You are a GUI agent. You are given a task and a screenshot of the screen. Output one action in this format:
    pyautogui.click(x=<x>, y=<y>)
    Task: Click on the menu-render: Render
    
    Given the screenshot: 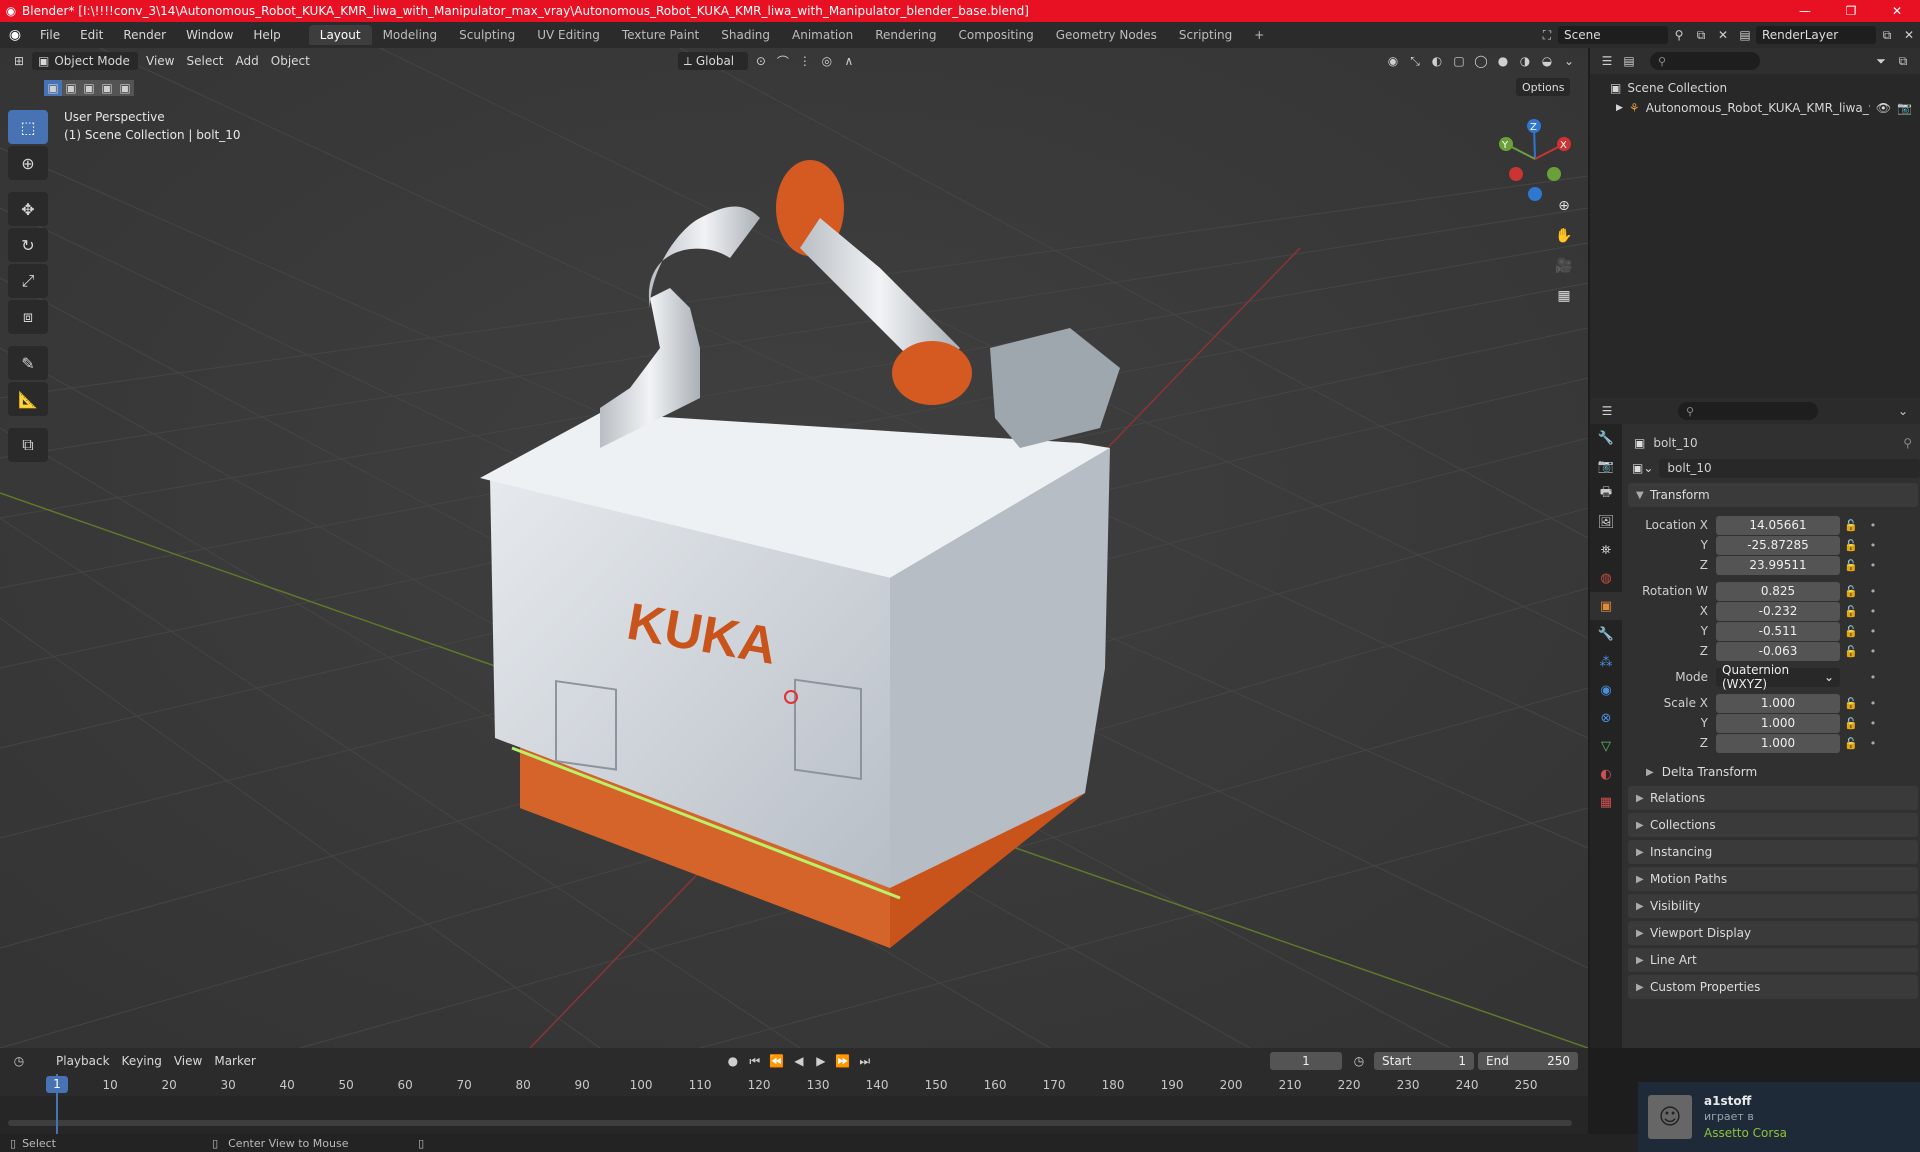 What is the action you would take?
    pyautogui.click(x=144, y=35)
    